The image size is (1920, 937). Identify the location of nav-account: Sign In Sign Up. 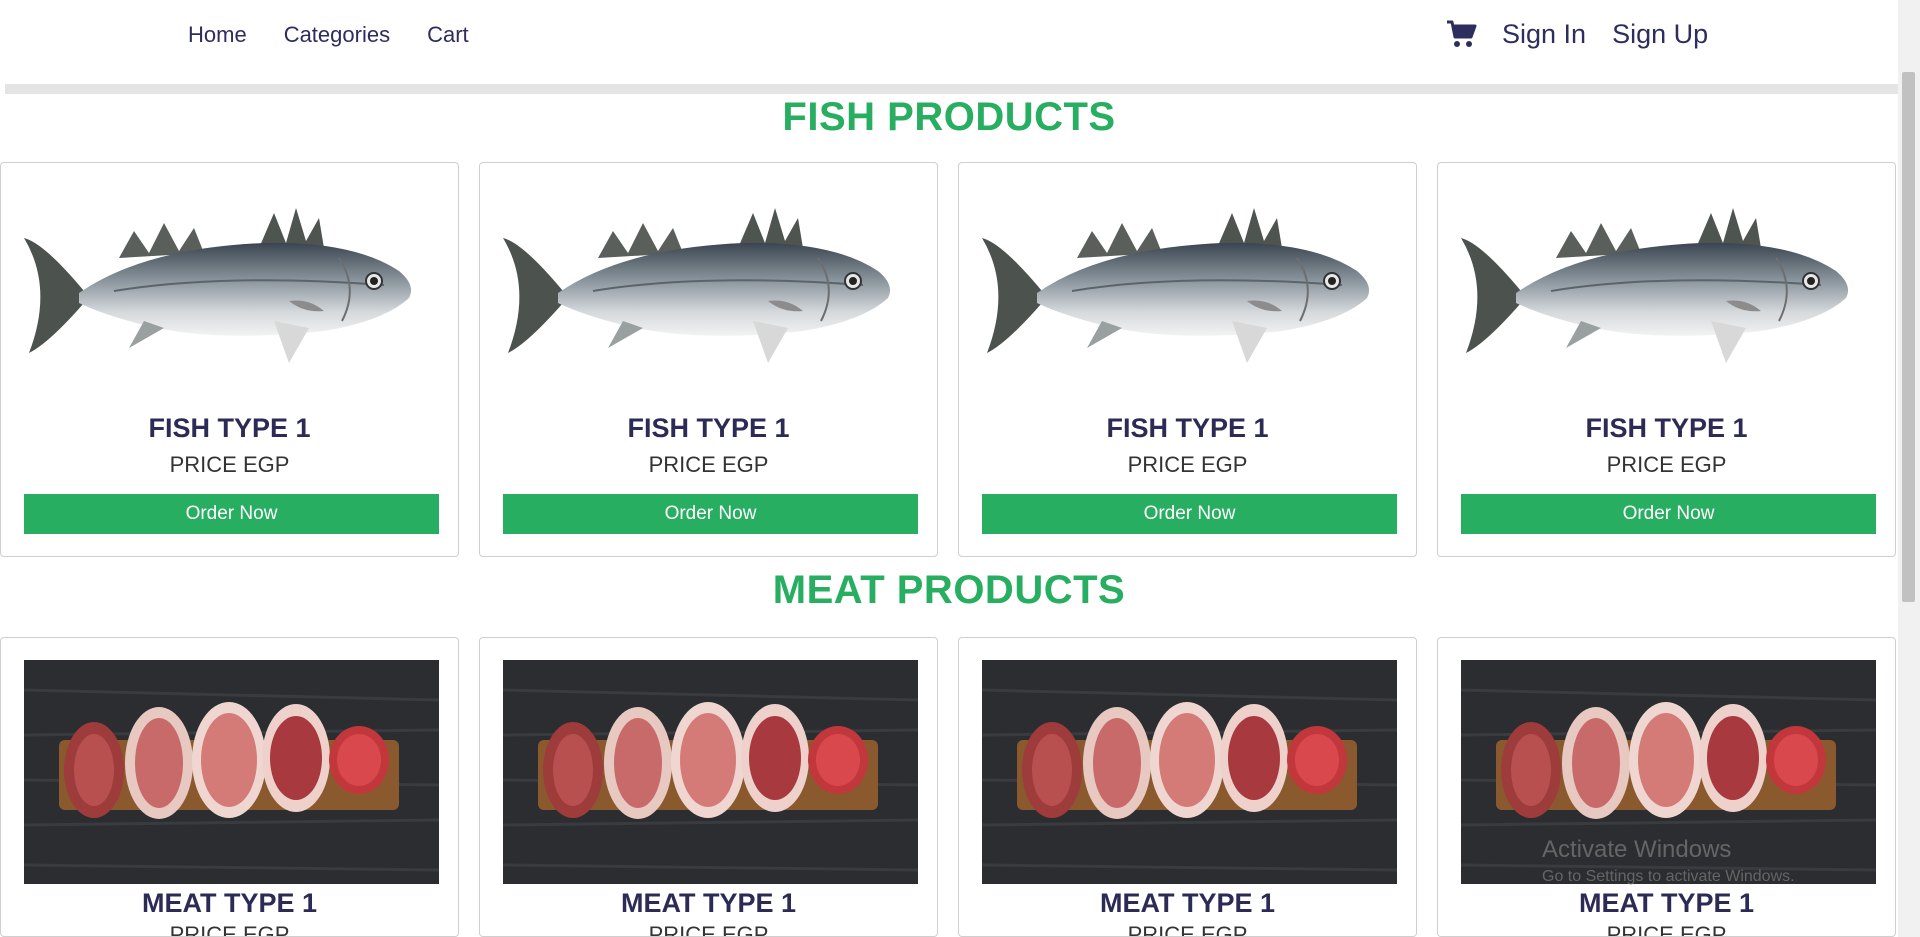
(1590, 34).